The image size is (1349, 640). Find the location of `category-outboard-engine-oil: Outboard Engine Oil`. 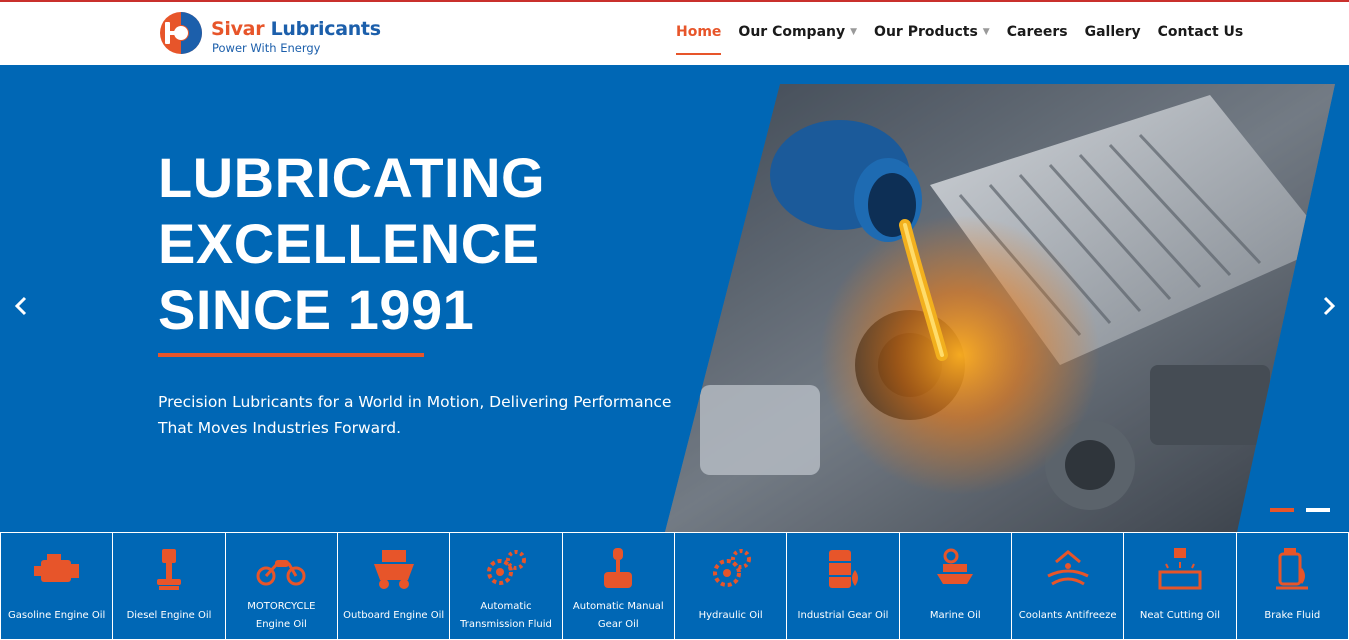

category-outboard-engine-oil: Outboard Engine Oil is located at coordinates (393, 586).